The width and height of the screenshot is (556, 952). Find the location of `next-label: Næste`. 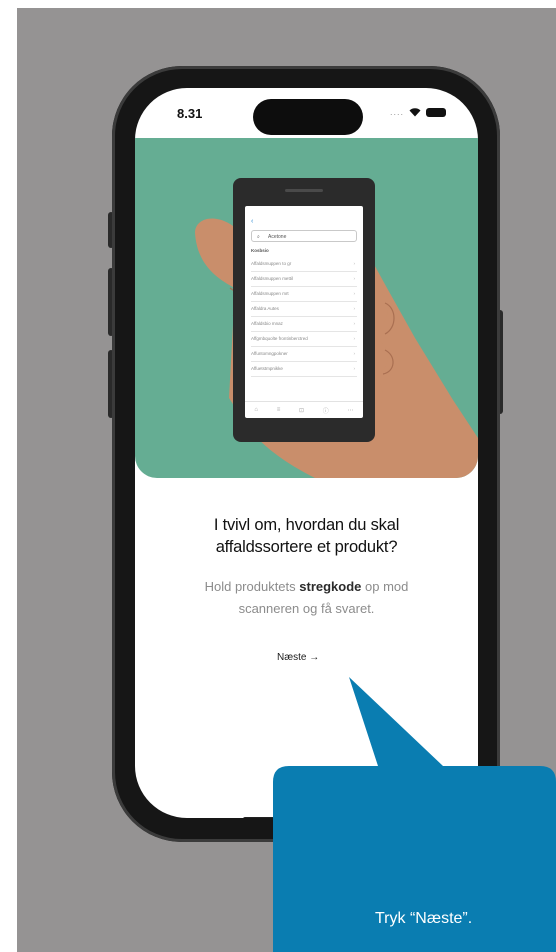

next-label: Næste is located at coordinates (292, 657).